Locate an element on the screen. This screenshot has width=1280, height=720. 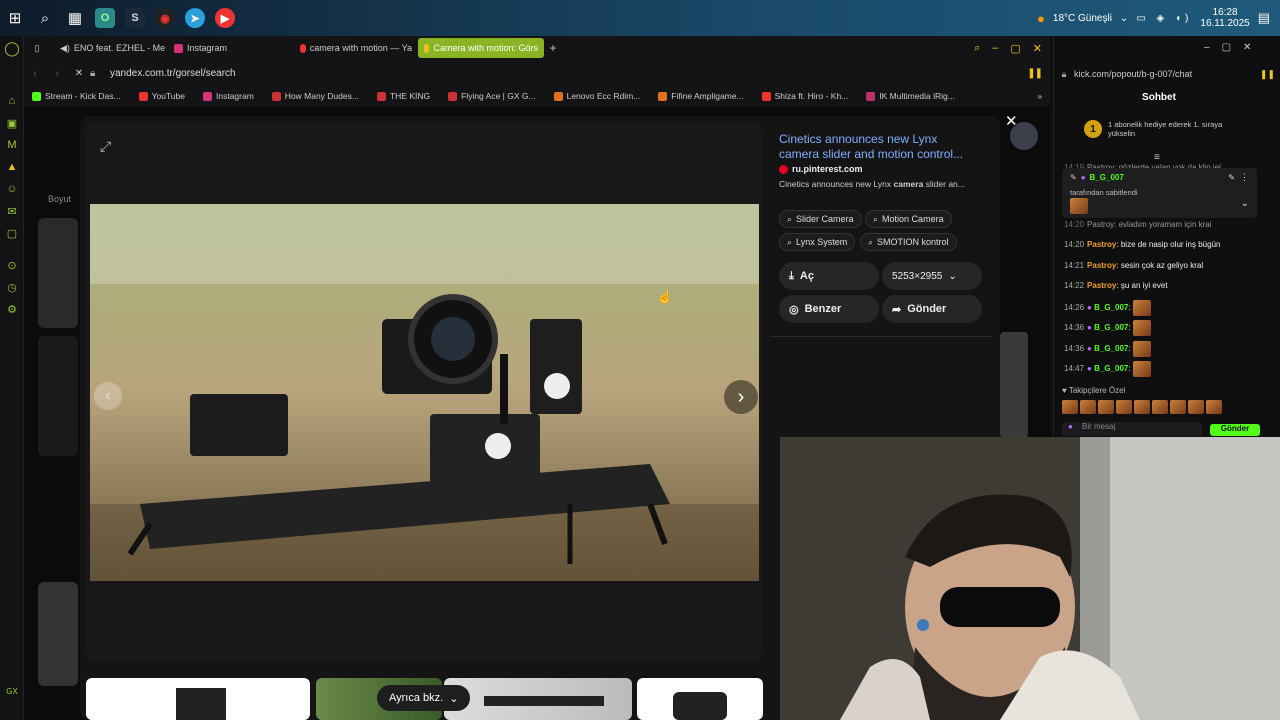
home-icon: ⌂ is located at coordinates (12, 101).